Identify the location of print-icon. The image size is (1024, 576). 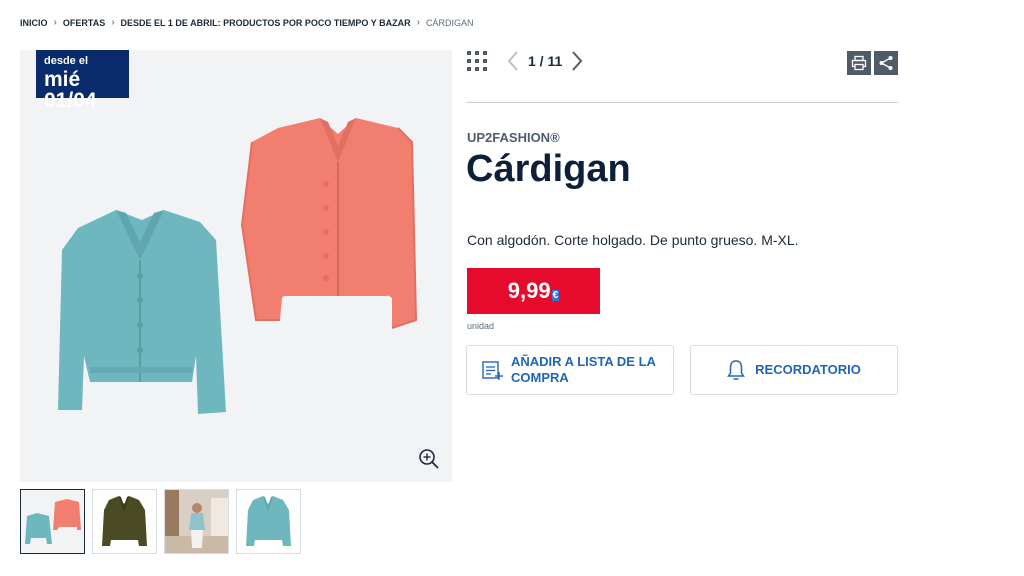
(859, 63).